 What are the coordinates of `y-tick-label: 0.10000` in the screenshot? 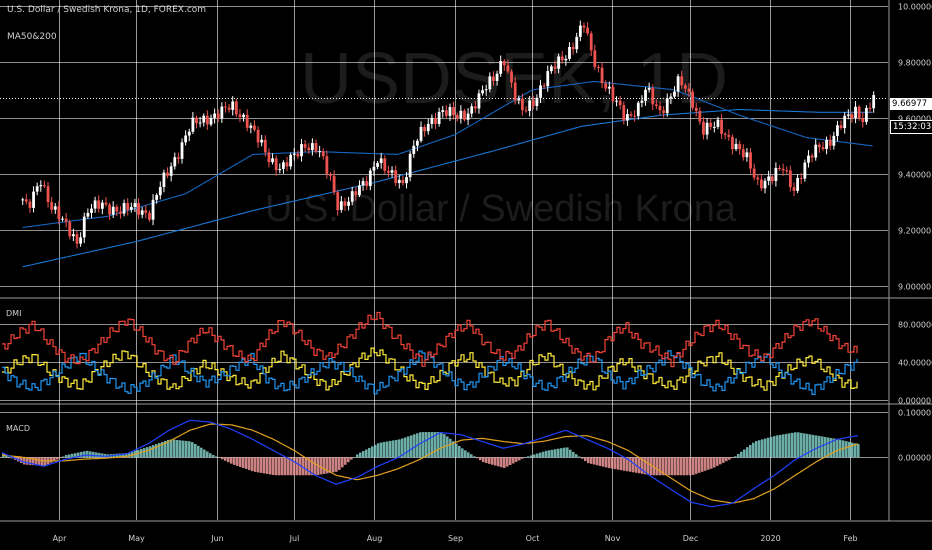 It's located at (914, 413).